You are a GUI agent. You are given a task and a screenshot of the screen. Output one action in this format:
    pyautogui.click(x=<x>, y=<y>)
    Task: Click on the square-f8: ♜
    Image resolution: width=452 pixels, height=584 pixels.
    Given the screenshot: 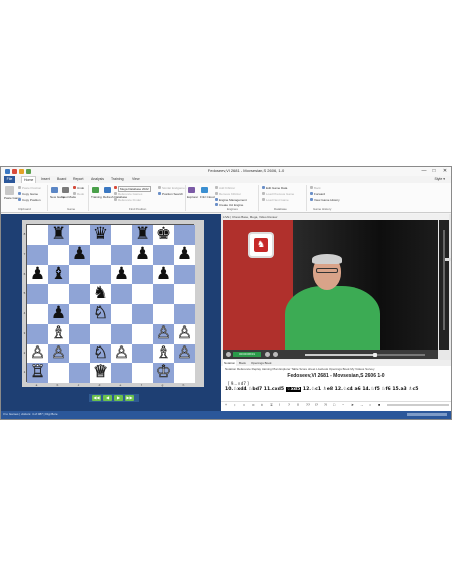 What is the action you would take?
    pyautogui.click(x=142, y=234)
    